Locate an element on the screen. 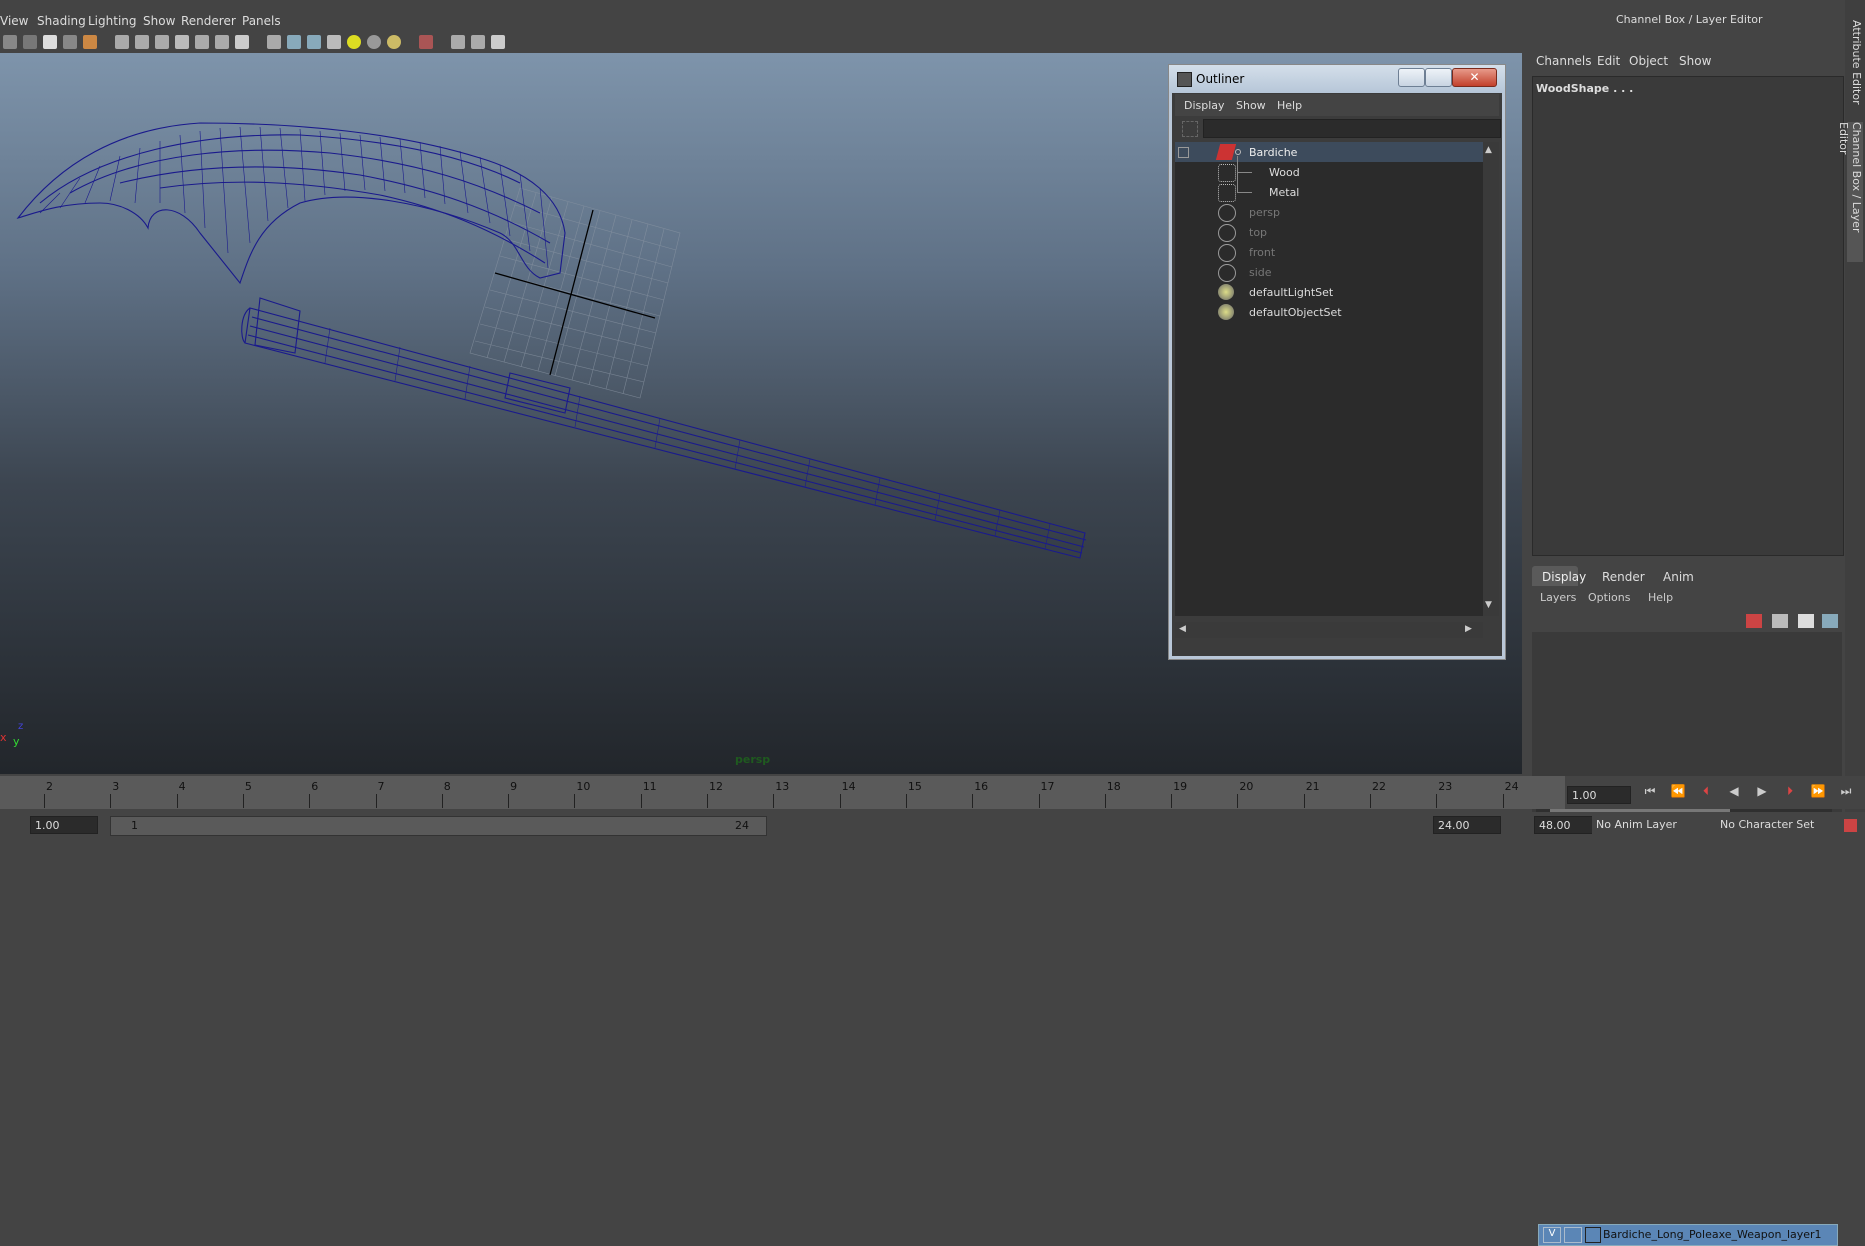 The image size is (1865, 1246). menu-renderer: Renderer is located at coordinates (208, 21).